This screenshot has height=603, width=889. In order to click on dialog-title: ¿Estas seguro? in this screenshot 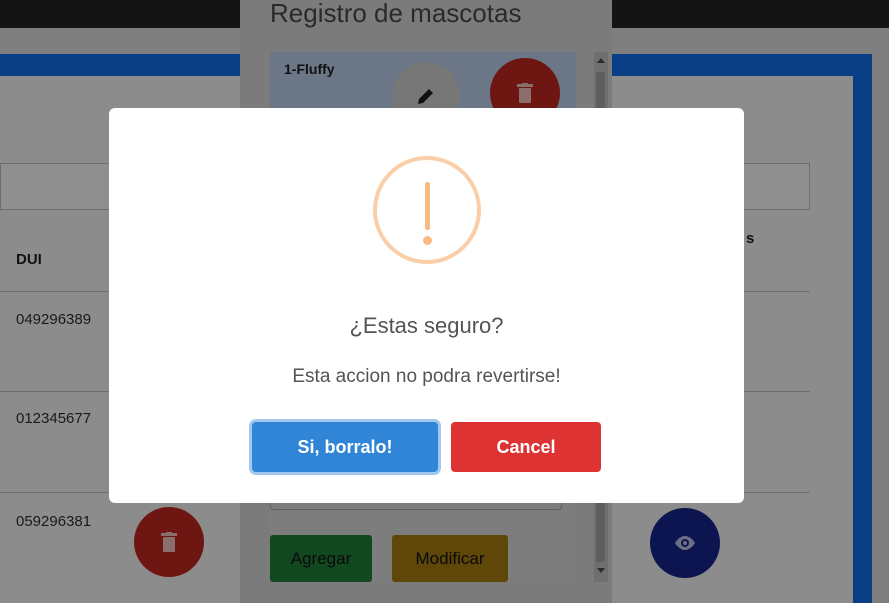, I will do `click(426, 325)`.